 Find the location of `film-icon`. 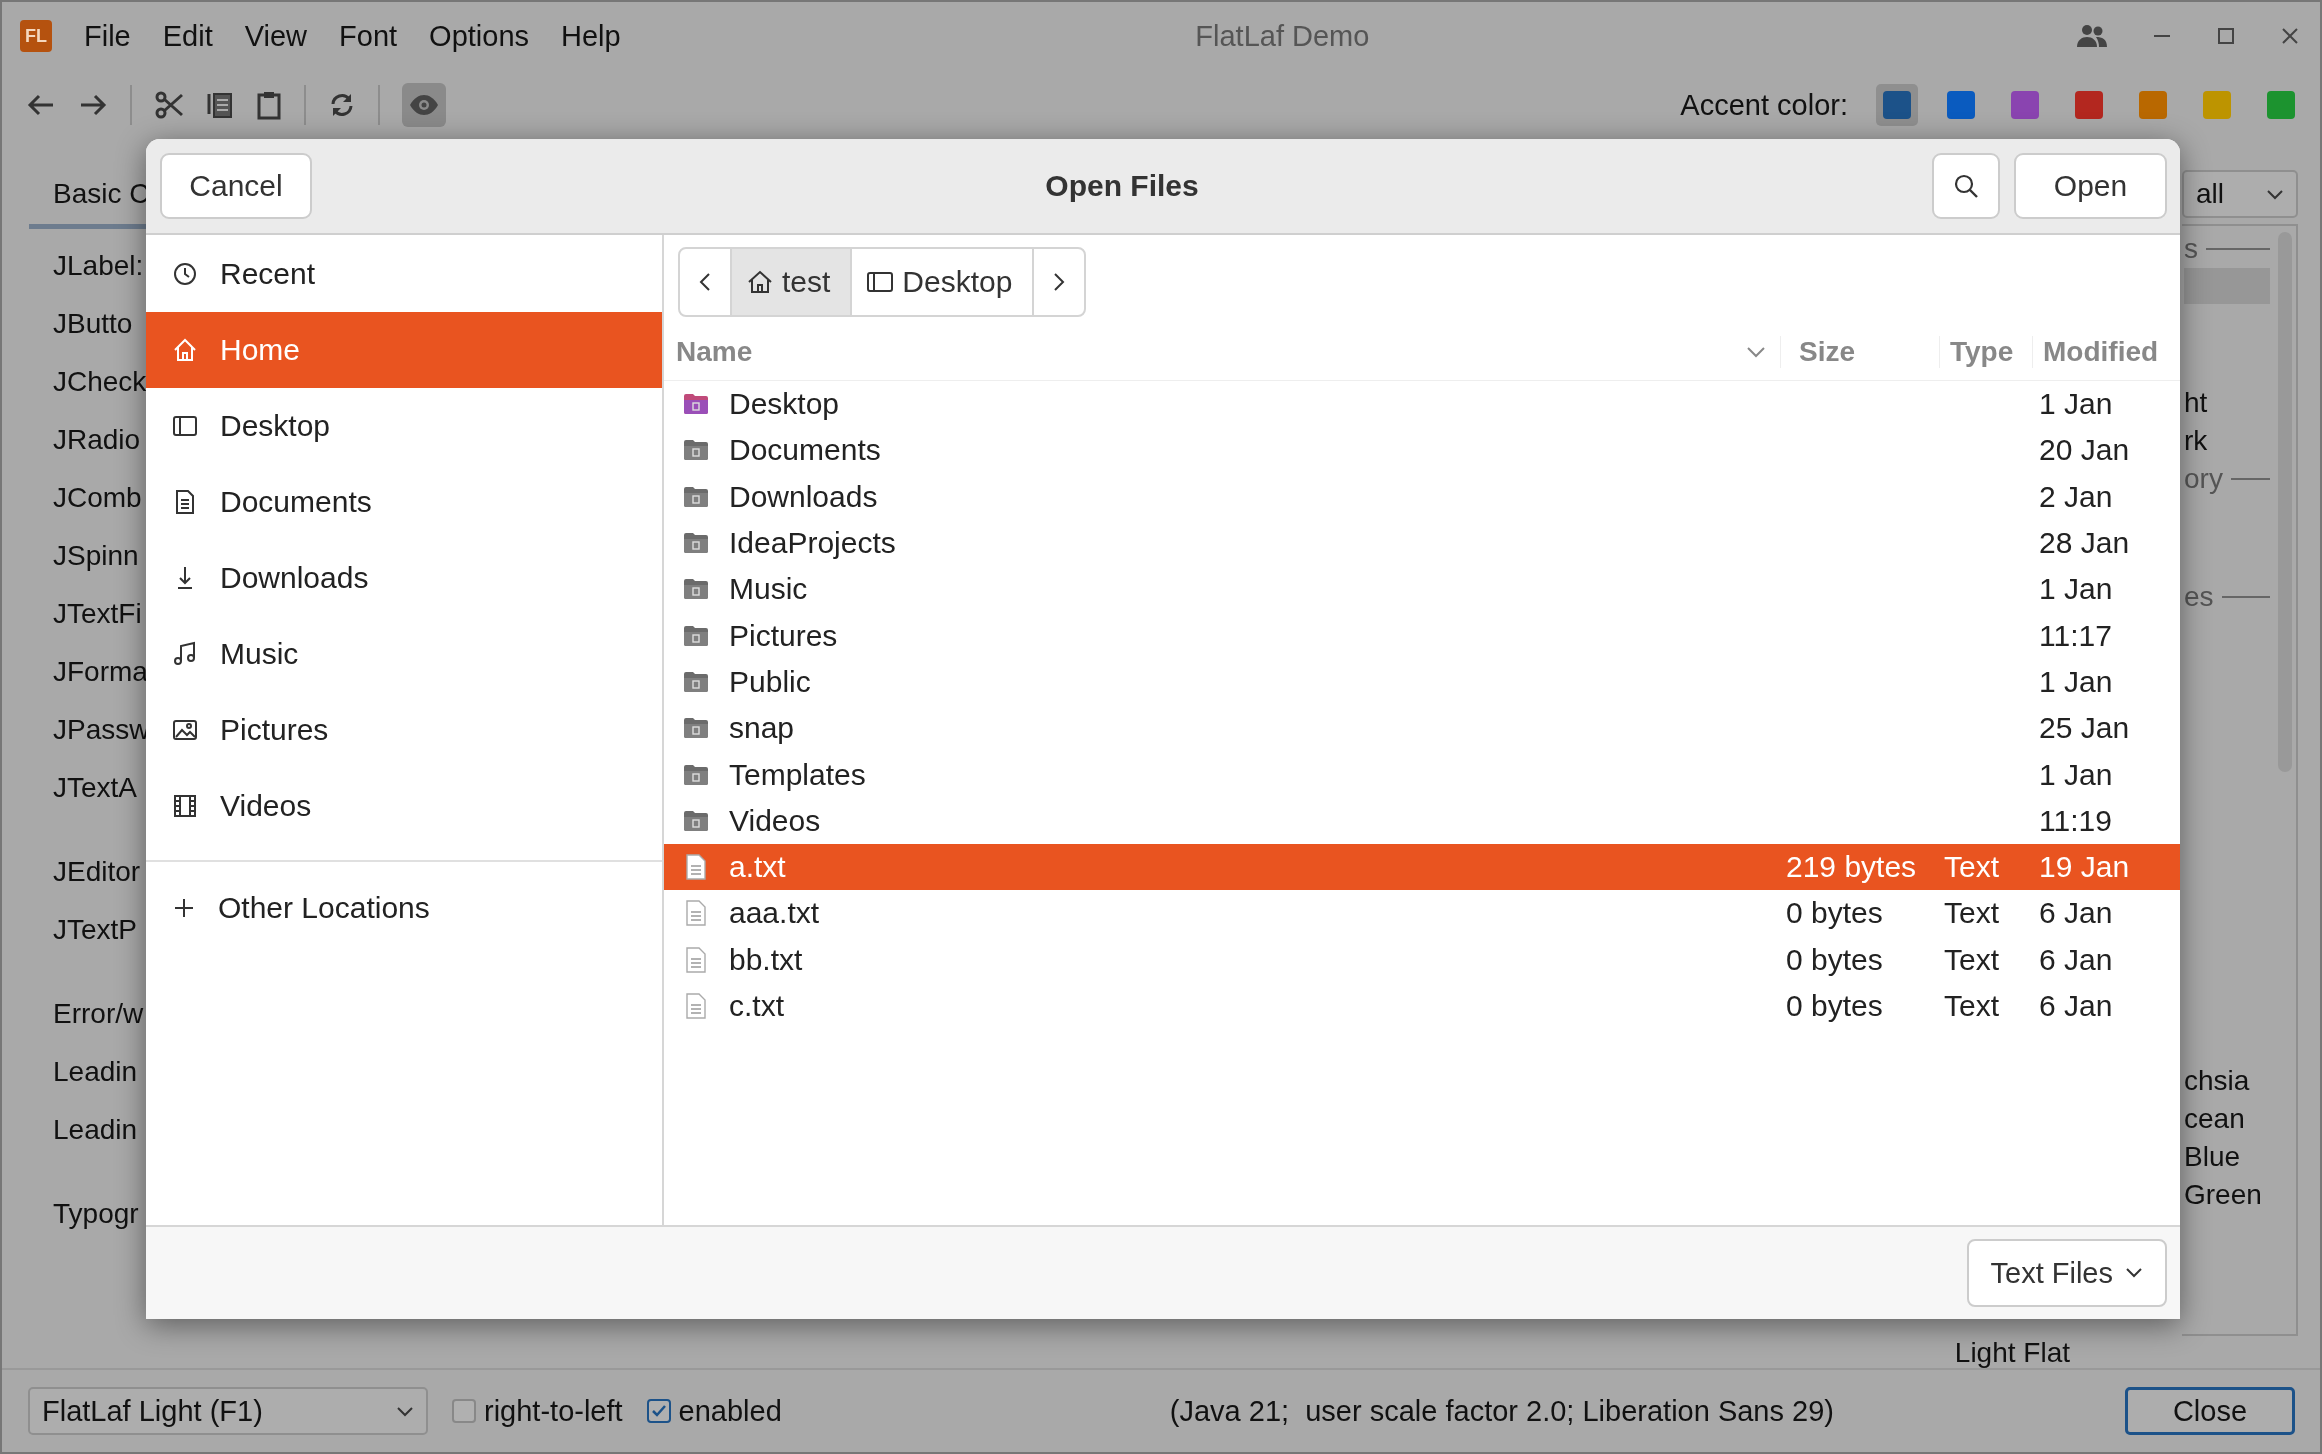

film-icon is located at coordinates (185, 806).